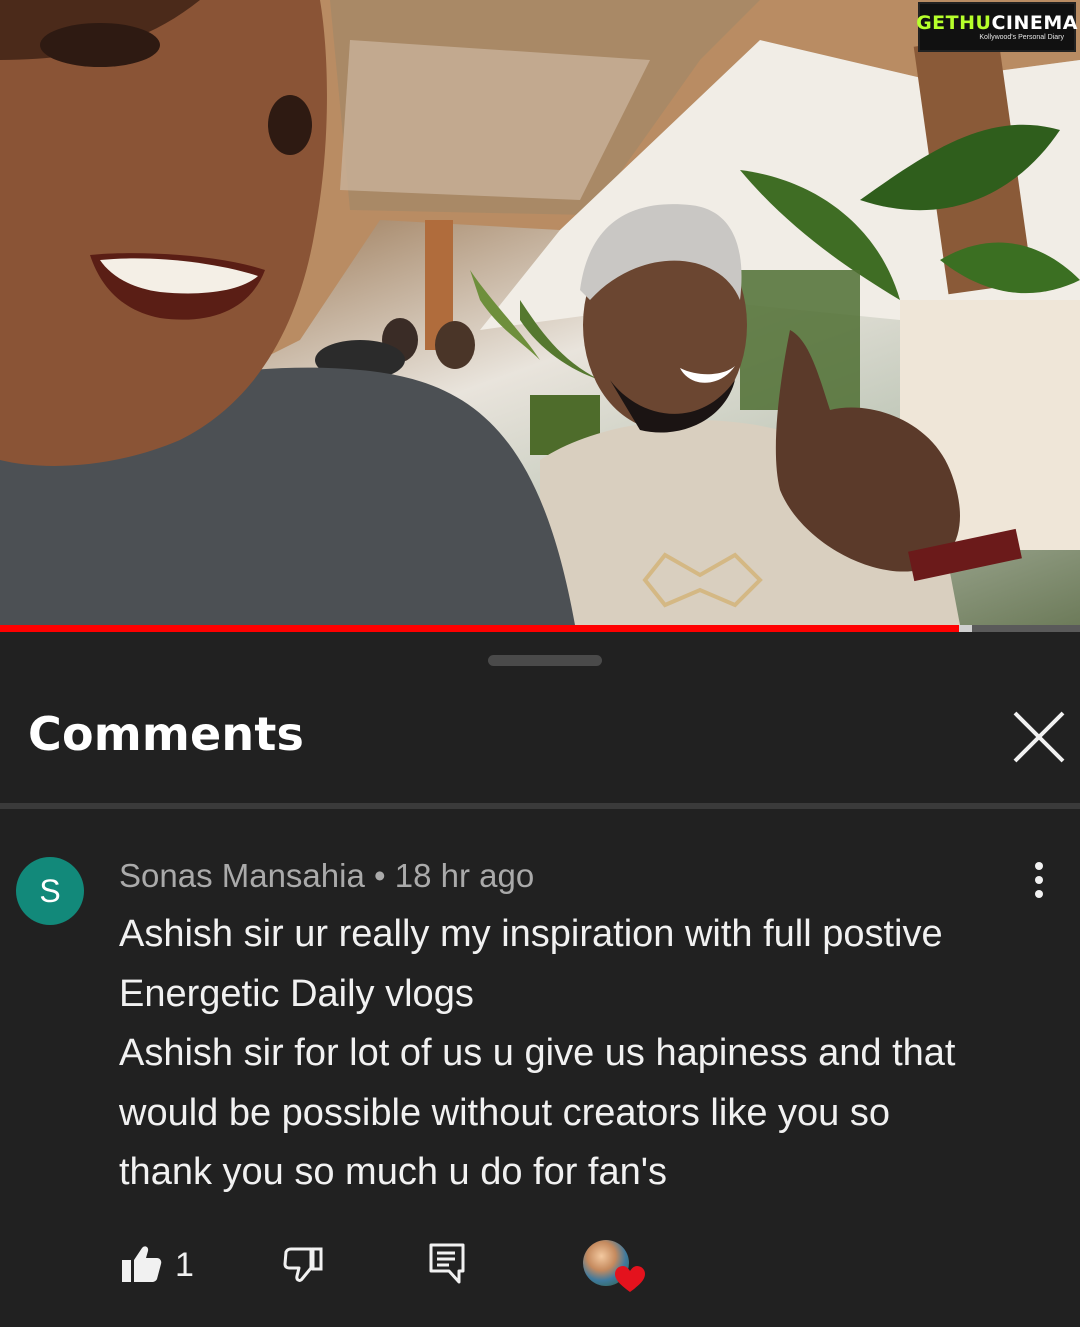 The width and height of the screenshot is (1080, 1327). I want to click on avatar-letter: S, so click(50, 890).